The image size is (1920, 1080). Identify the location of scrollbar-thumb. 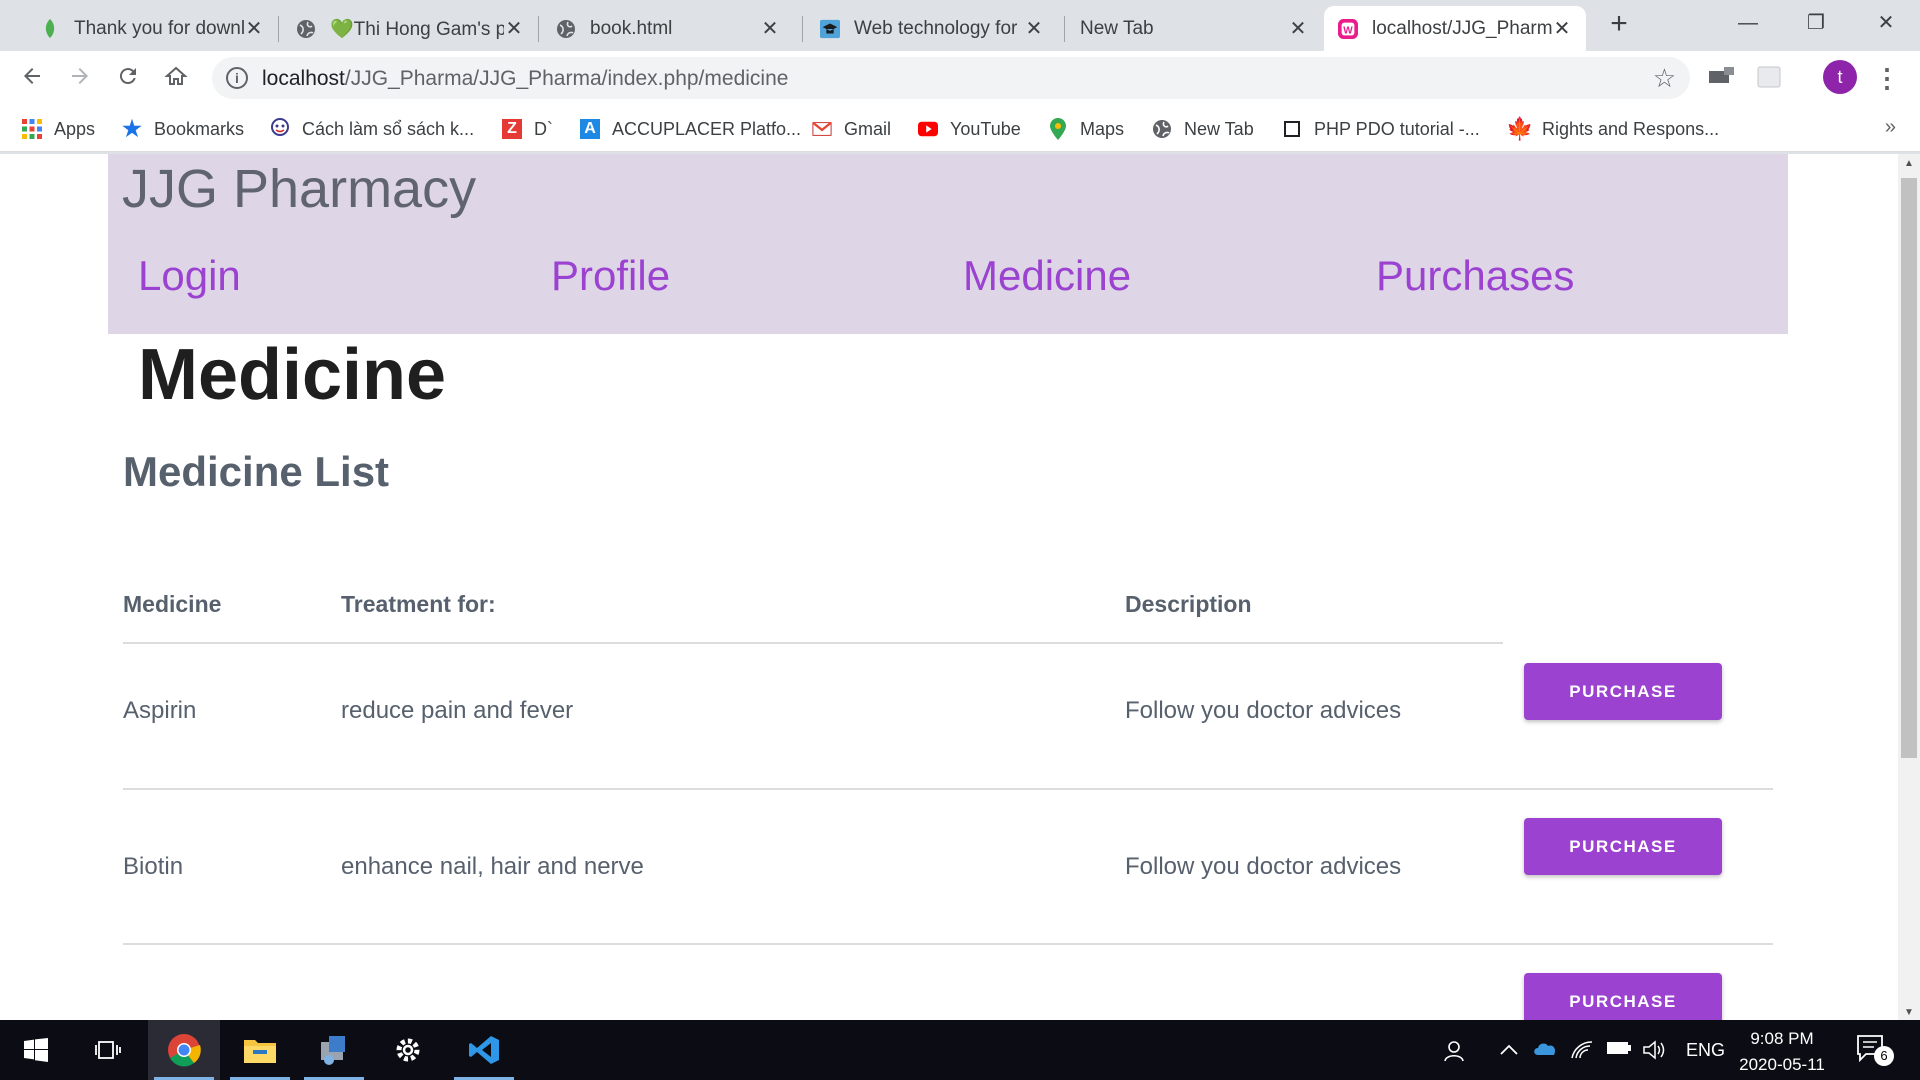
(1909, 468).